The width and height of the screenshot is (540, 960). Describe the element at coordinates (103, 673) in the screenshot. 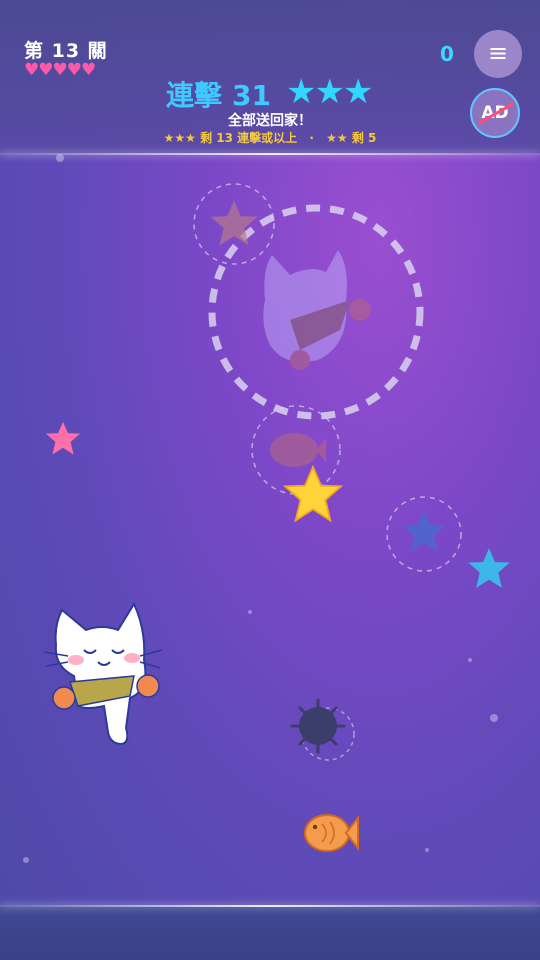

I see `player-cat` at that location.